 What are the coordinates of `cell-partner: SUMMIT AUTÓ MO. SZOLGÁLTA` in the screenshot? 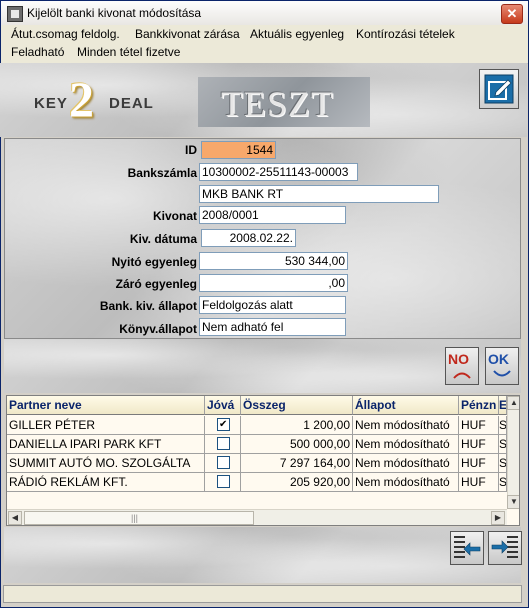 It's located at (106, 463).